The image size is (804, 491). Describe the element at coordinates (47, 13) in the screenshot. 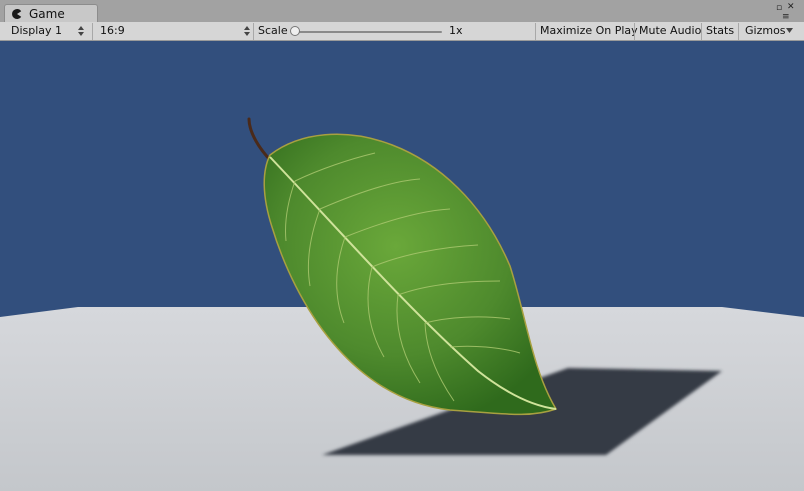

I see `tab-game-label: Game` at that location.